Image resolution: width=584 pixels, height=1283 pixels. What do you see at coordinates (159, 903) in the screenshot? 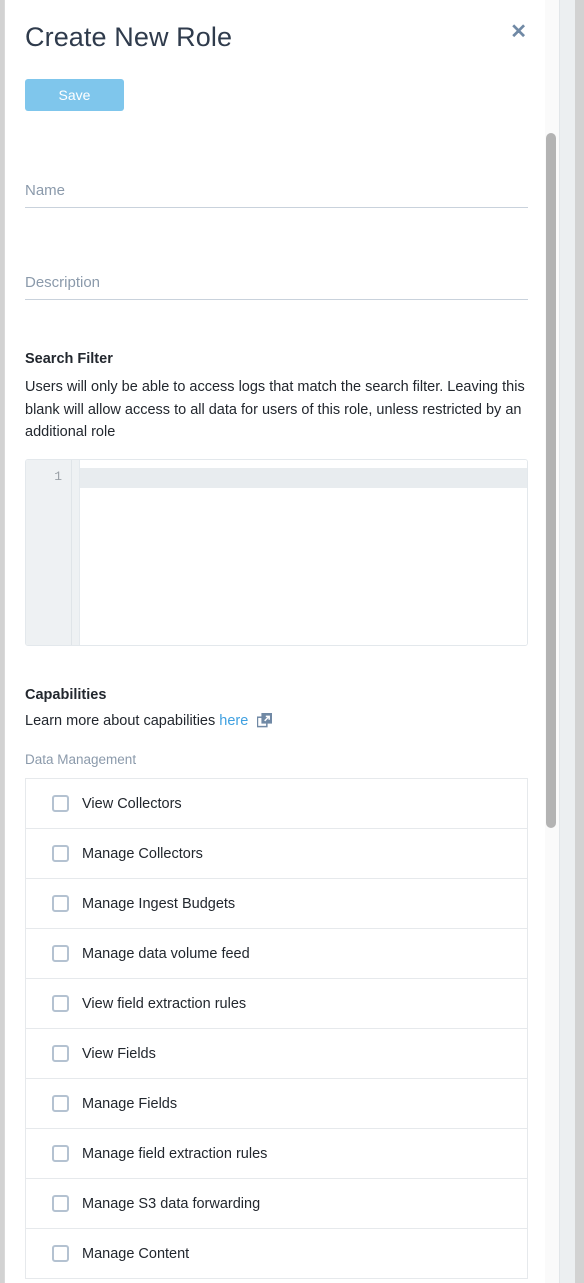
I see `capability-label: Manage Ingest Budgets` at bounding box center [159, 903].